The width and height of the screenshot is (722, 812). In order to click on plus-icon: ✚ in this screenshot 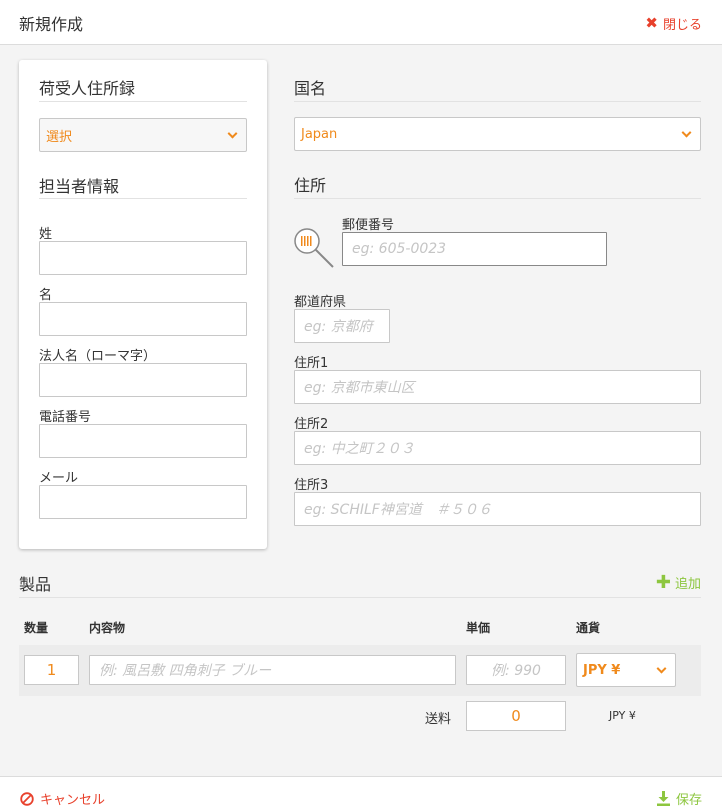, I will do `click(663, 582)`.